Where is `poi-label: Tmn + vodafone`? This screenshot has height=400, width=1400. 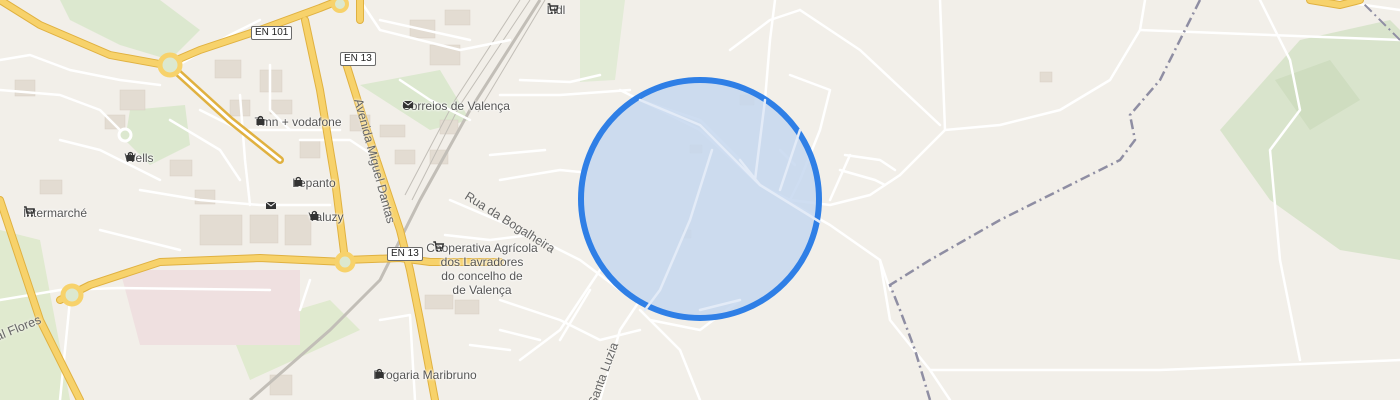
poi-label: Tmn + vodafone is located at coordinates (298, 122).